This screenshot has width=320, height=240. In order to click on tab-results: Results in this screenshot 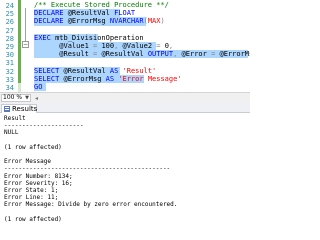, I will do `click(19, 108)`.